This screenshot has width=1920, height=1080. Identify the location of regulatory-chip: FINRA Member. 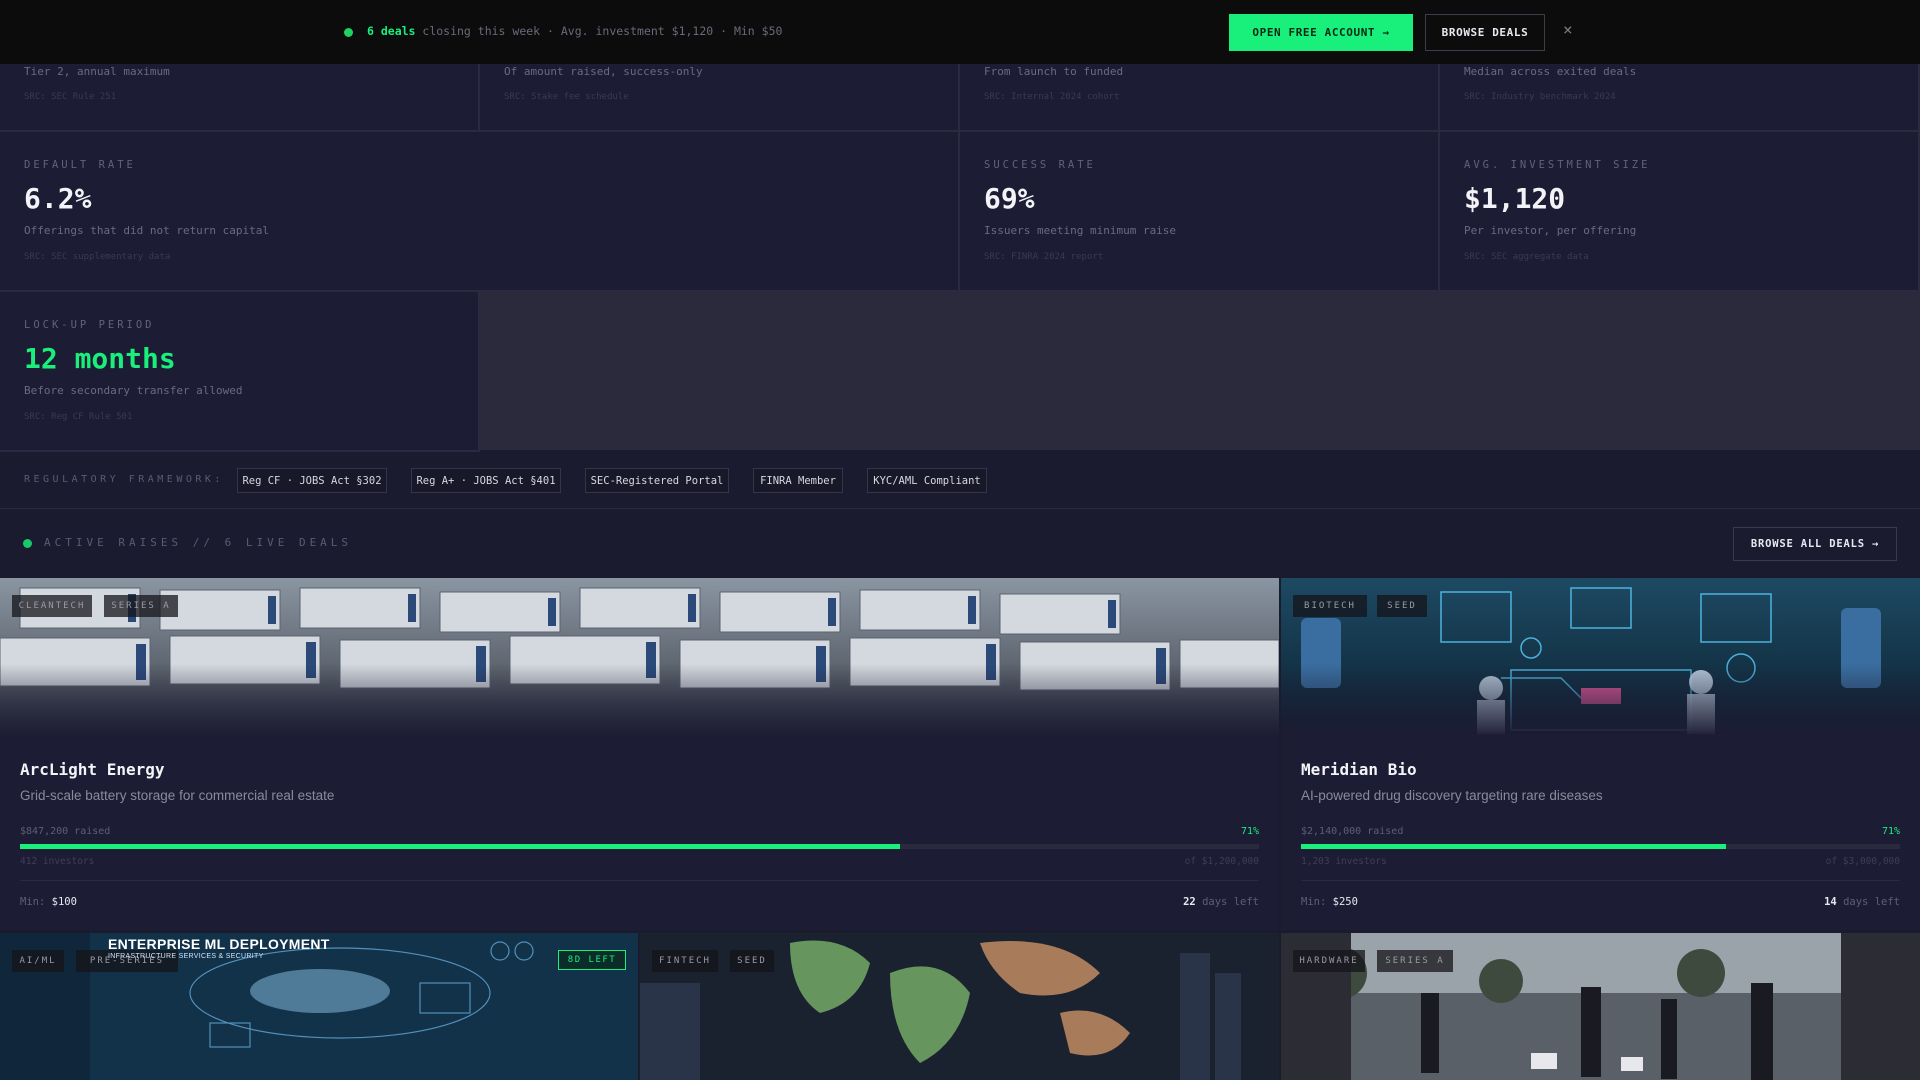
(798, 480).